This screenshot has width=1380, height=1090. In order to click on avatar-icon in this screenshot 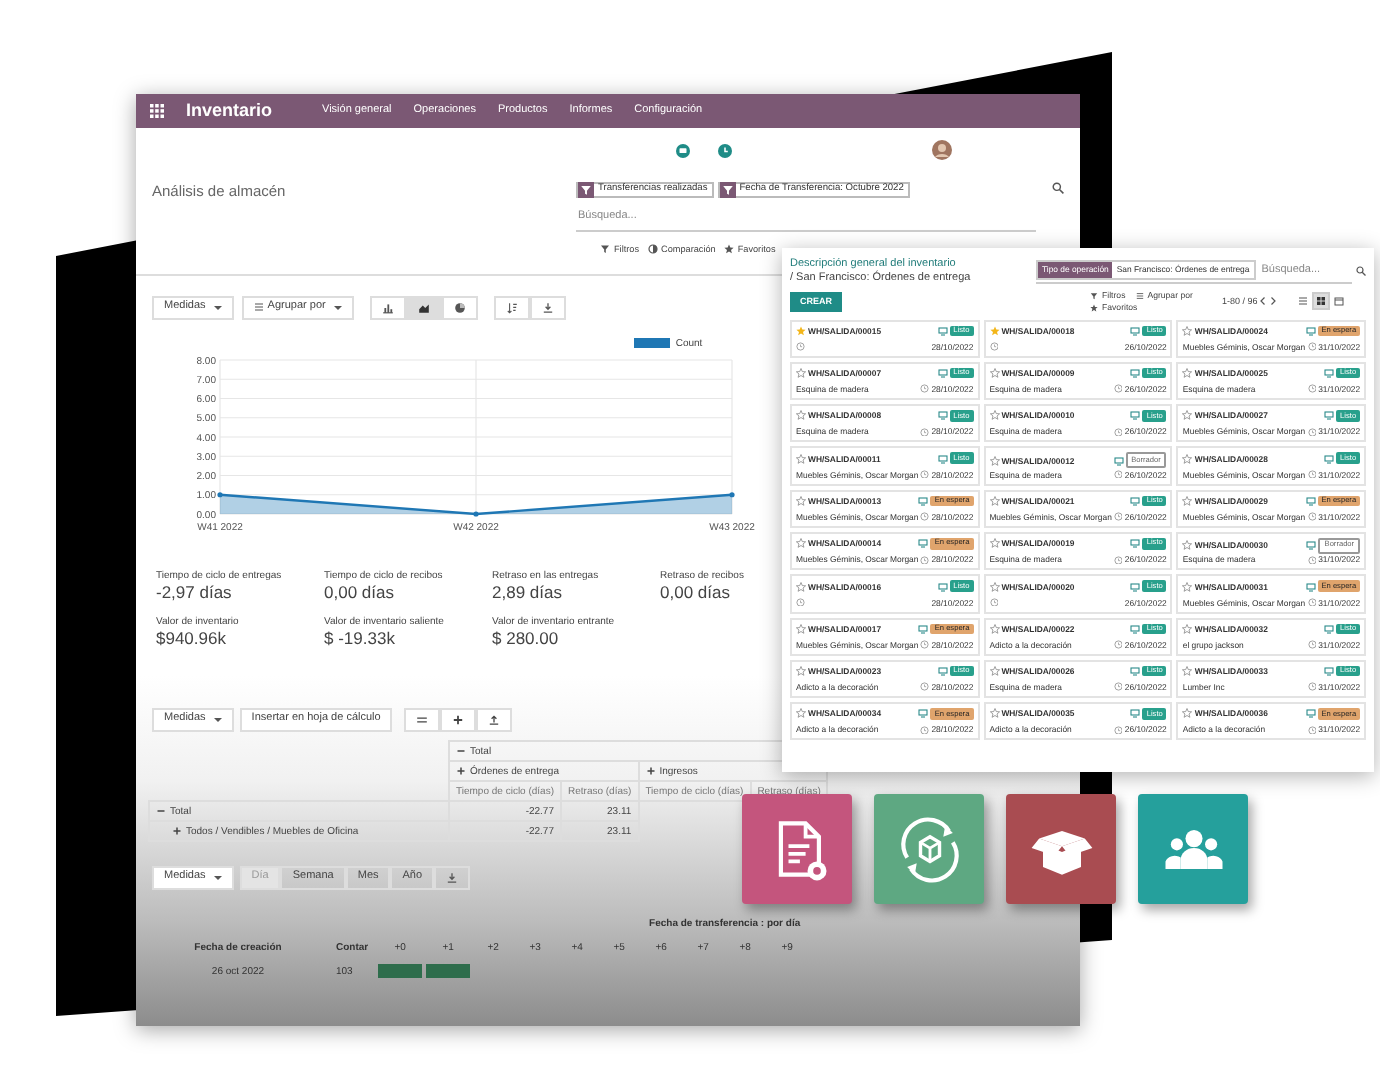, I will do `click(942, 150)`.